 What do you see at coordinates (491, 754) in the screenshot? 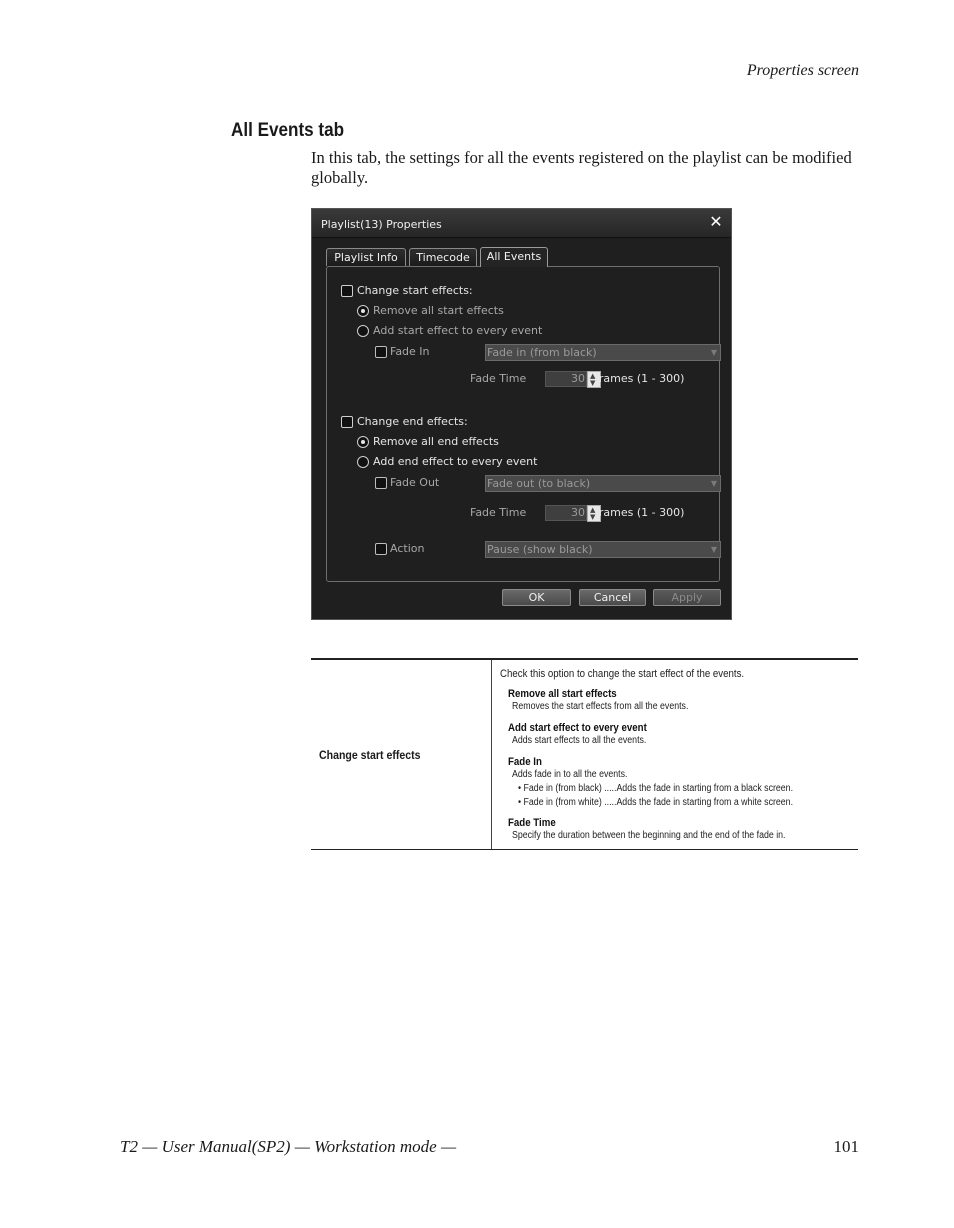
I see `column-divider` at bounding box center [491, 754].